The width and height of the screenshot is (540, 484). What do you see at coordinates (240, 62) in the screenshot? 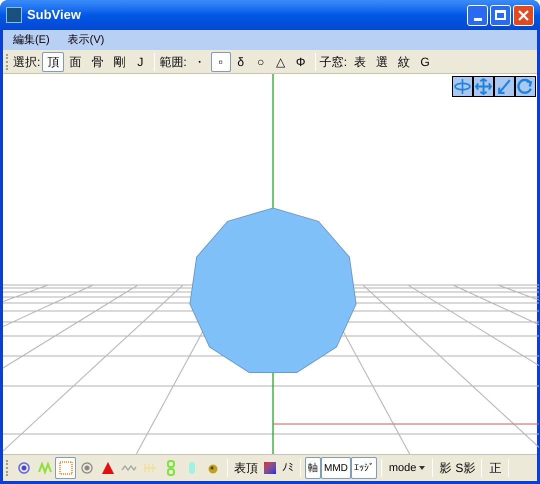
I see `toolbar-button: δ` at bounding box center [240, 62].